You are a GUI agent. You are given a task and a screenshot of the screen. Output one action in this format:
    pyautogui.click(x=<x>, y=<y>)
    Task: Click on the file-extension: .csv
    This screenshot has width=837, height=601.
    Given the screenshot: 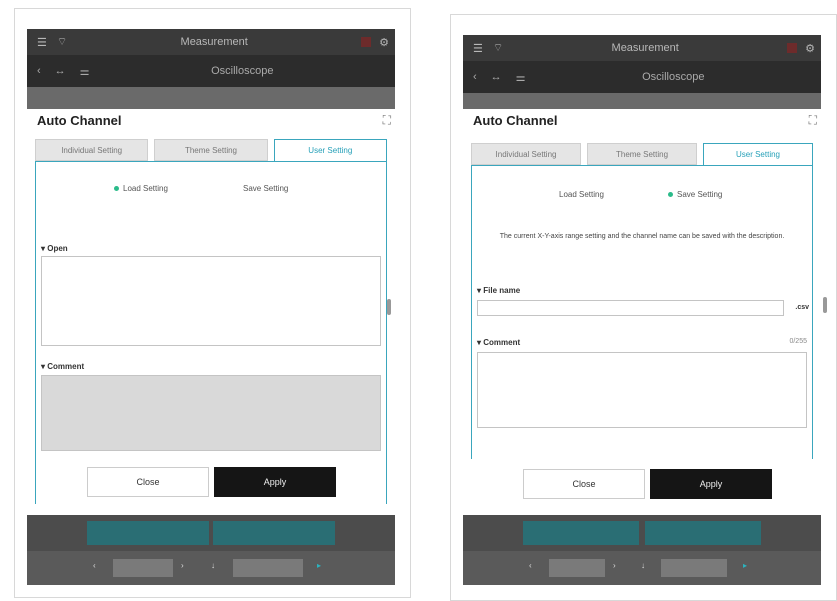 What is the action you would take?
    pyautogui.click(x=802, y=307)
    